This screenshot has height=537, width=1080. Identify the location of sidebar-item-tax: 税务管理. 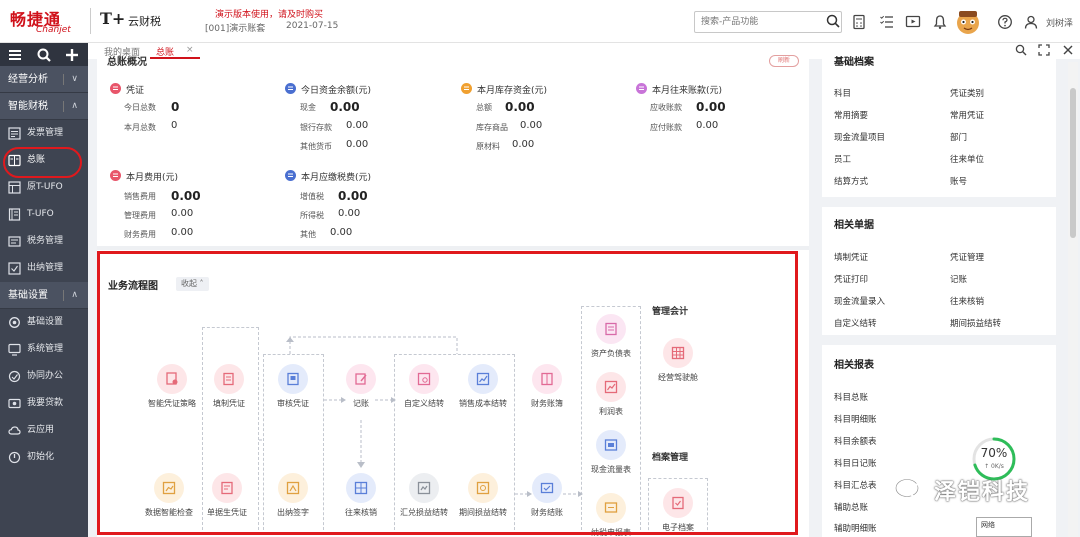
(44, 241).